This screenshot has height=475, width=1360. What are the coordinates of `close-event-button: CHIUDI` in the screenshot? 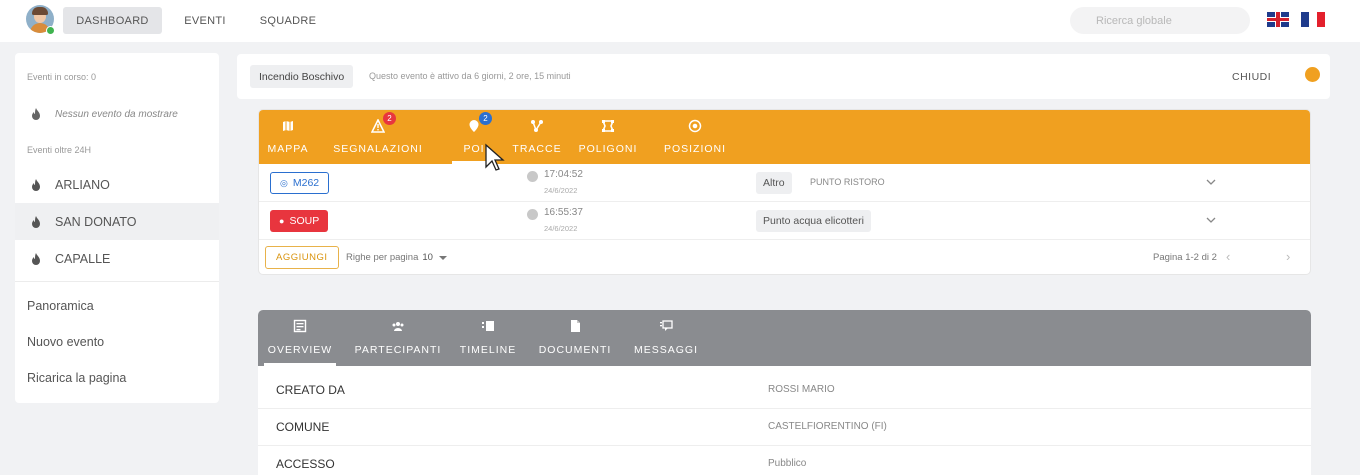 It's located at (1251, 77).